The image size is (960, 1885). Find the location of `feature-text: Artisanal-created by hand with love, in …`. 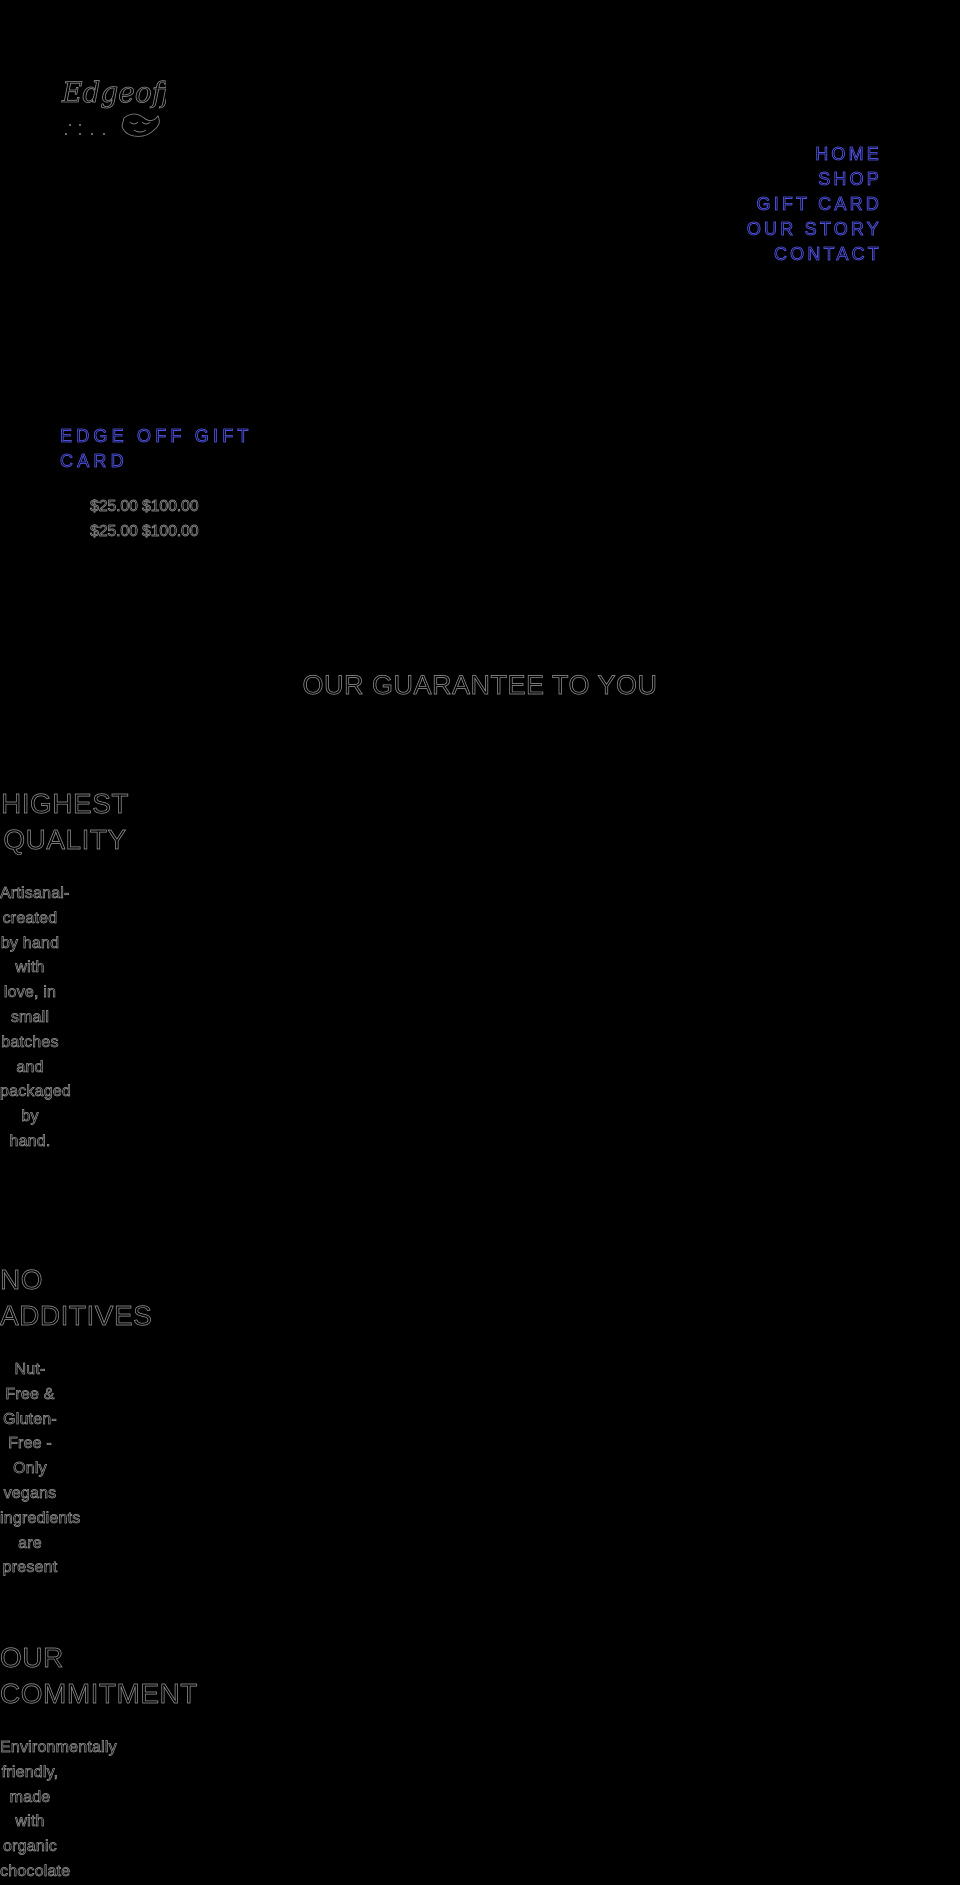

feature-text: Artisanal-created by hand with love, in … is located at coordinates (35, 1018).